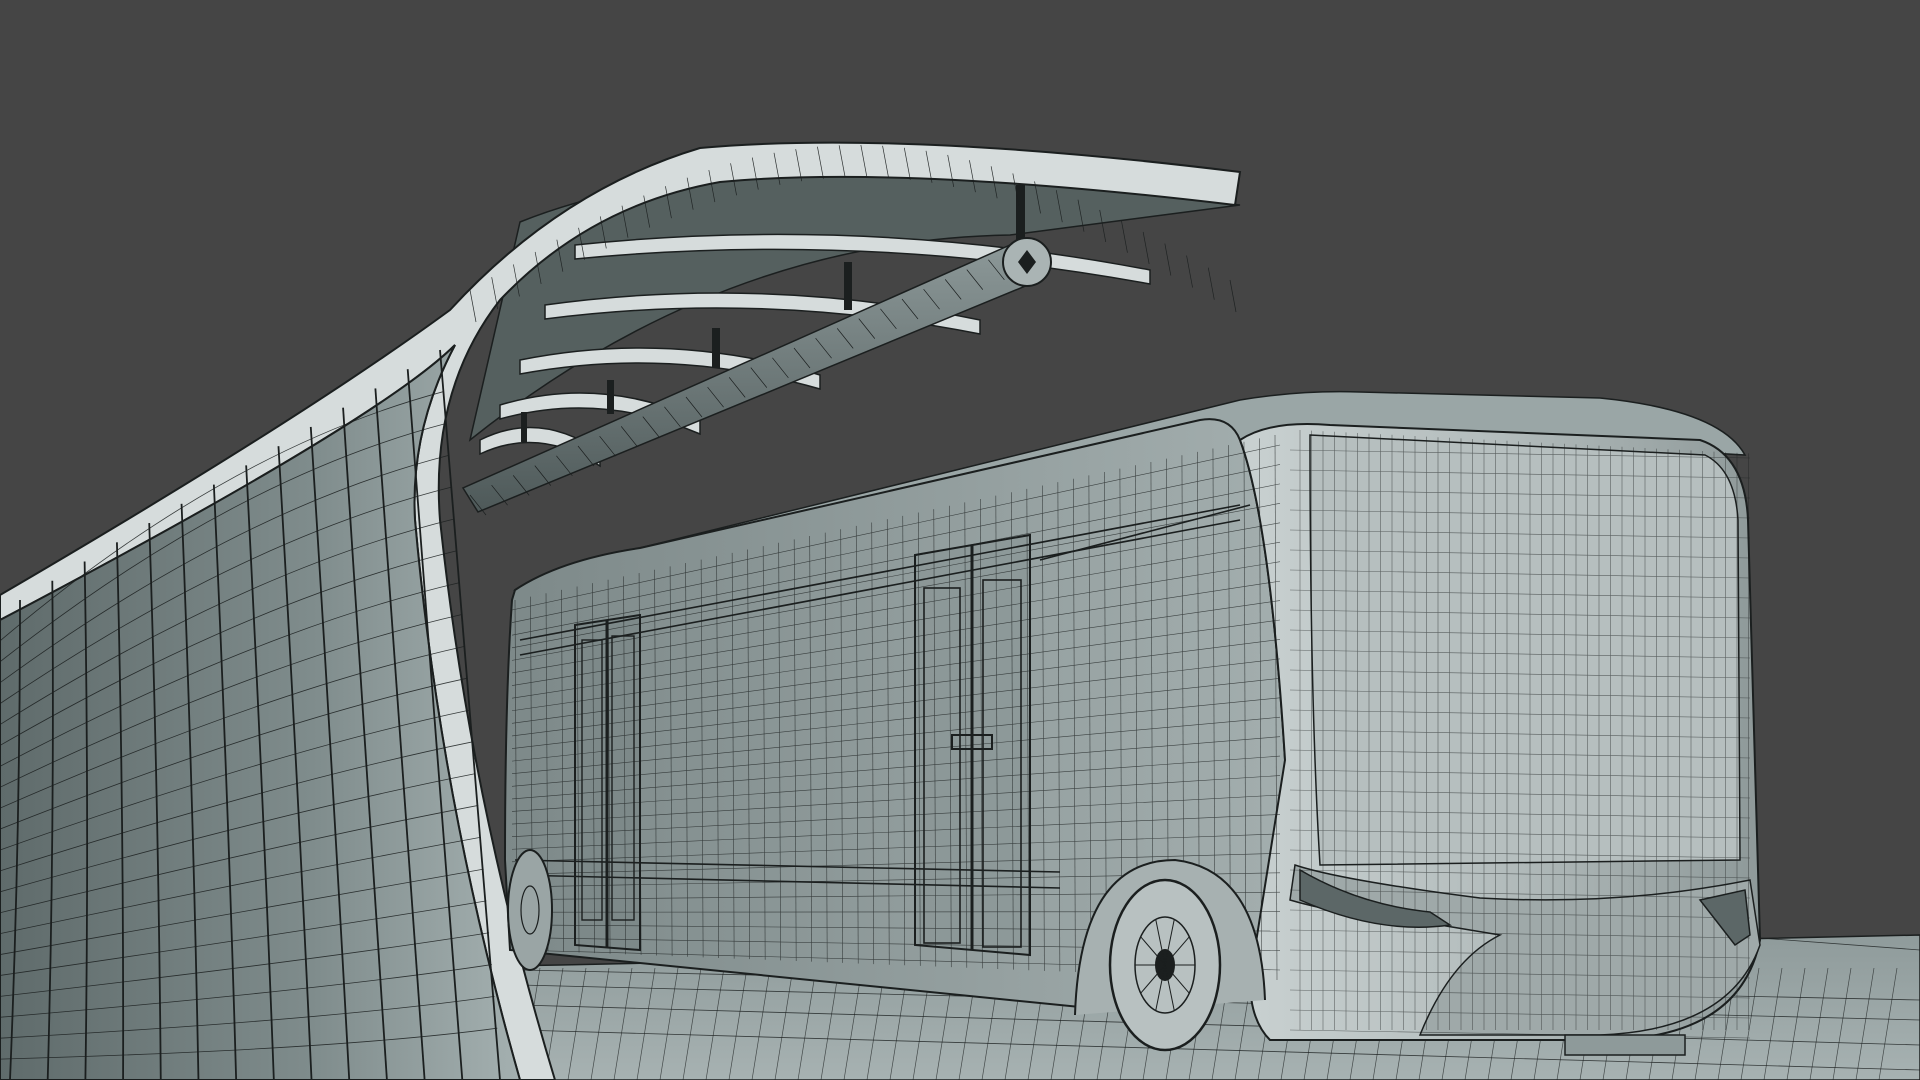 The image size is (1920, 1080). What do you see at coordinates (1625, 1045) in the screenshot?
I see `bus-front-skid` at bounding box center [1625, 1045].